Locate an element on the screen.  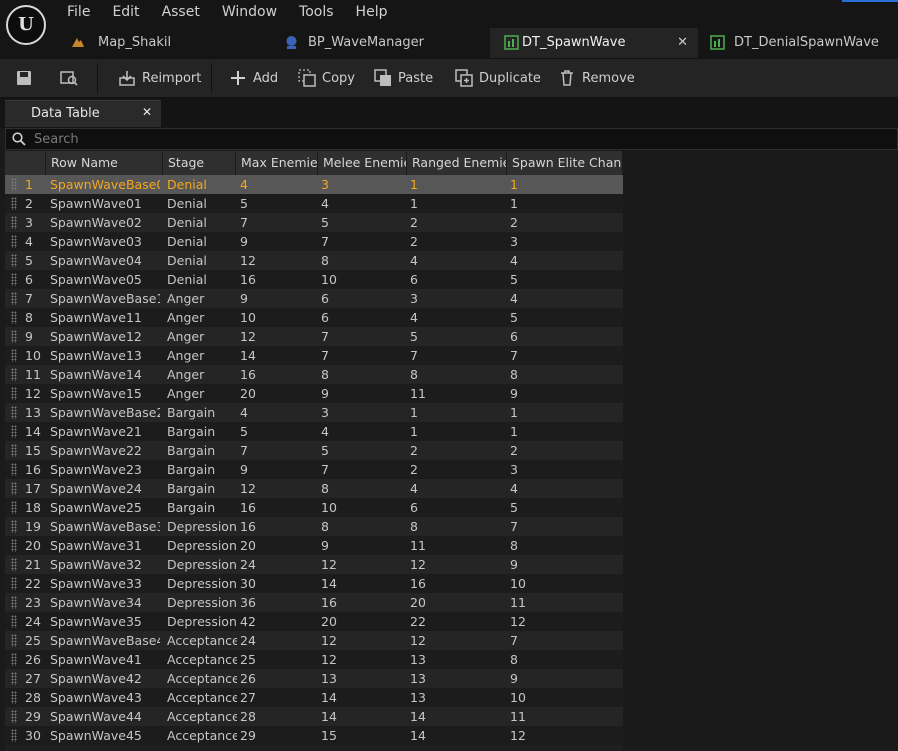
table-row: 13 SpawnWaveBase20 Bargain 4 3 1 1 is located at coordinates (314, 412).